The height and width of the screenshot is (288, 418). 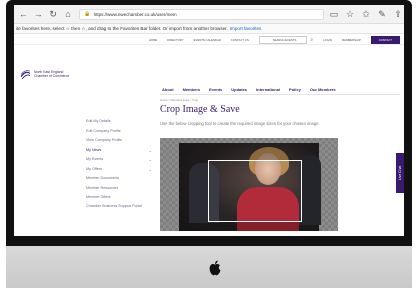 I want to click on chamber-logo-icon, so click(x=25, y=74).